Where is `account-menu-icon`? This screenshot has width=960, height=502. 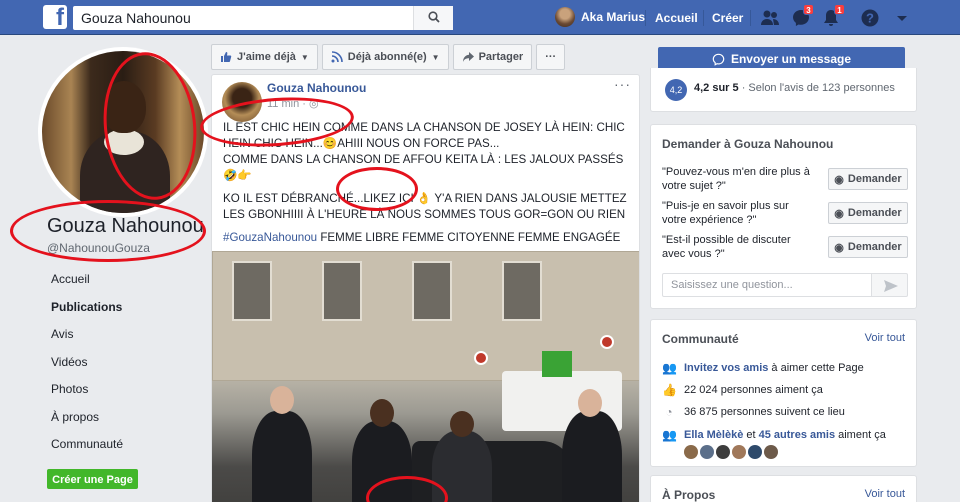 account-menu-icon is located at coordinates (902, 18).